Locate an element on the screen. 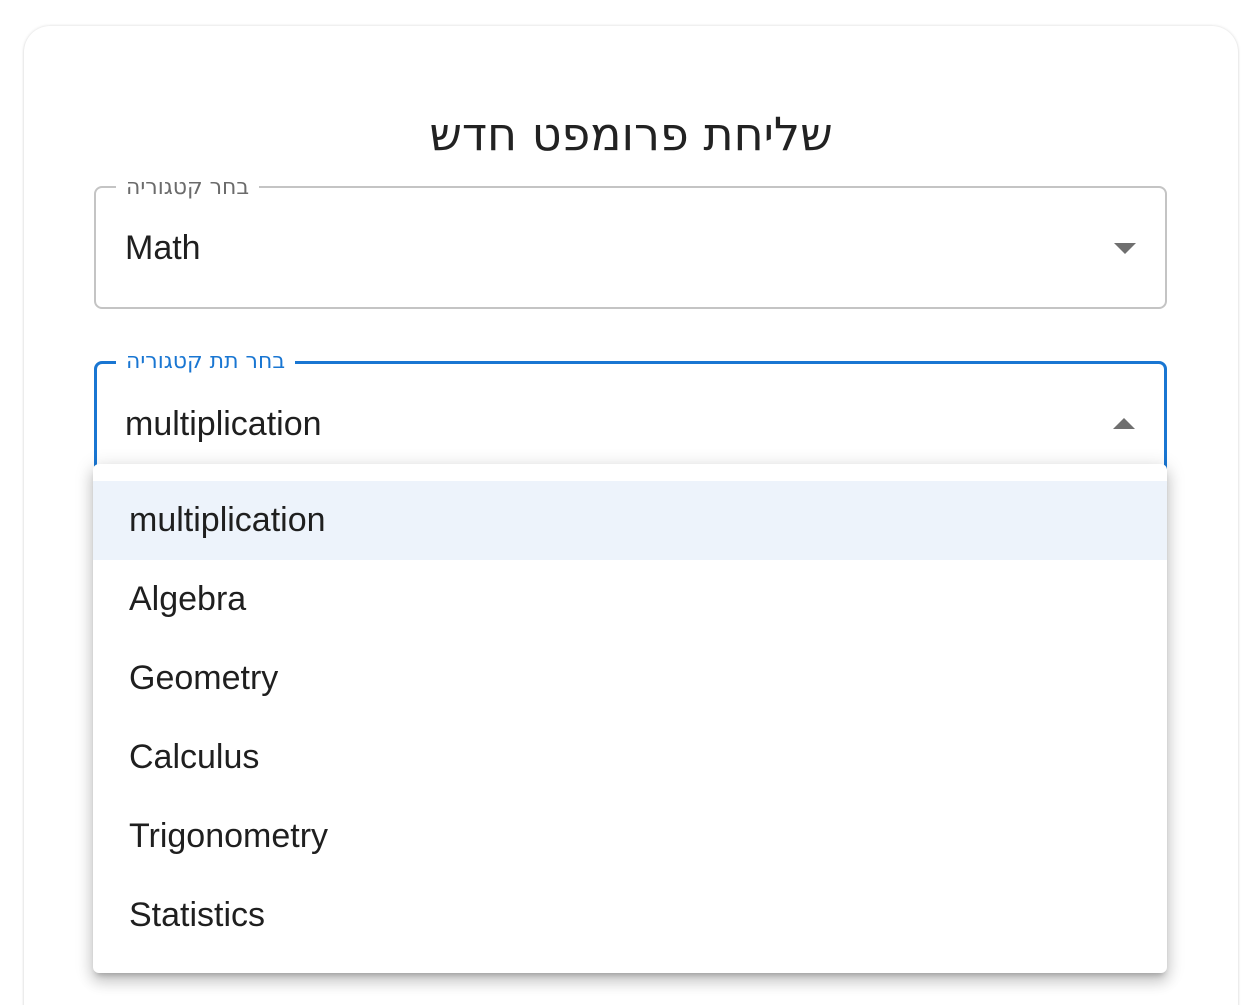 The height and width of the screenshot is (1005, 1257). menu-item-trigonometry: Trigonometry is located at coordinates (630, 836).